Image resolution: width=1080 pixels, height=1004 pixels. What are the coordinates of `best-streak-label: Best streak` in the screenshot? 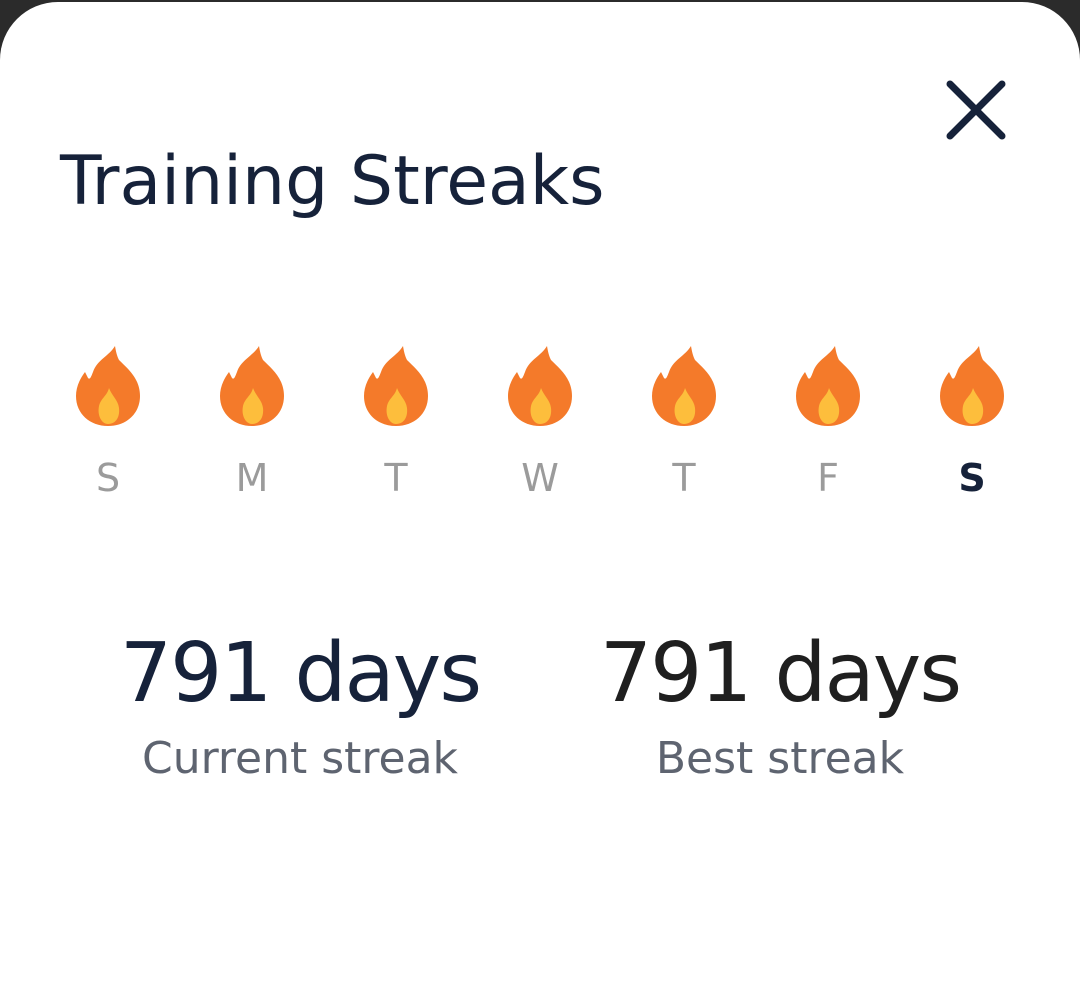 It's located at (780, 758).